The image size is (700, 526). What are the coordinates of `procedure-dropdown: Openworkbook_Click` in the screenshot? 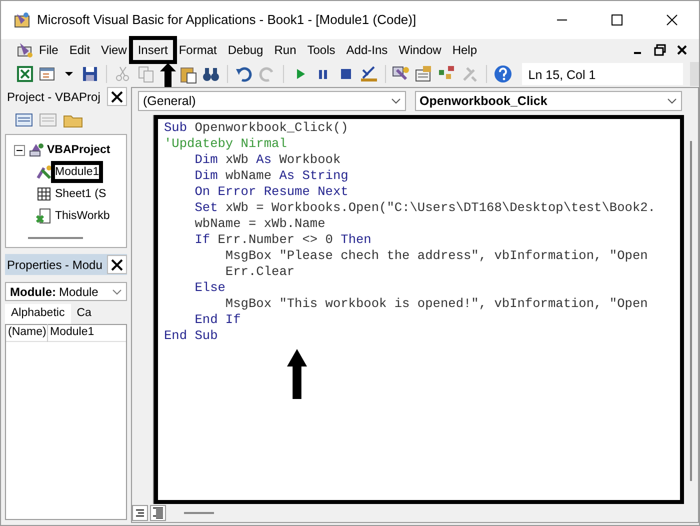 It's located at (548, 101).